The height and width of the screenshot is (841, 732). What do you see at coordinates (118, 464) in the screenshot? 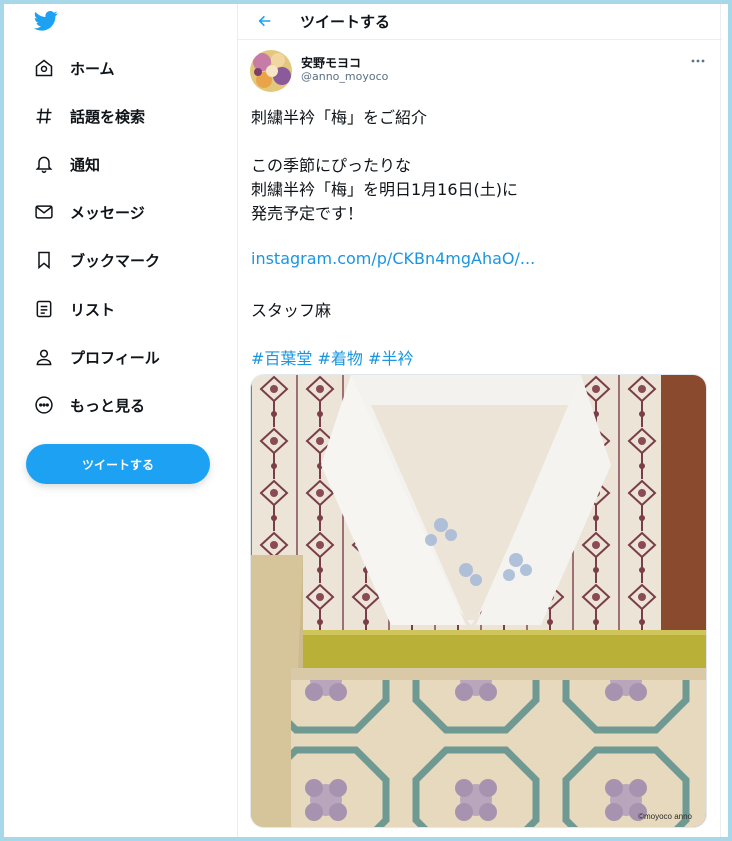
I see `tweet-button: ツイートする` at bounding box center [118, 464].